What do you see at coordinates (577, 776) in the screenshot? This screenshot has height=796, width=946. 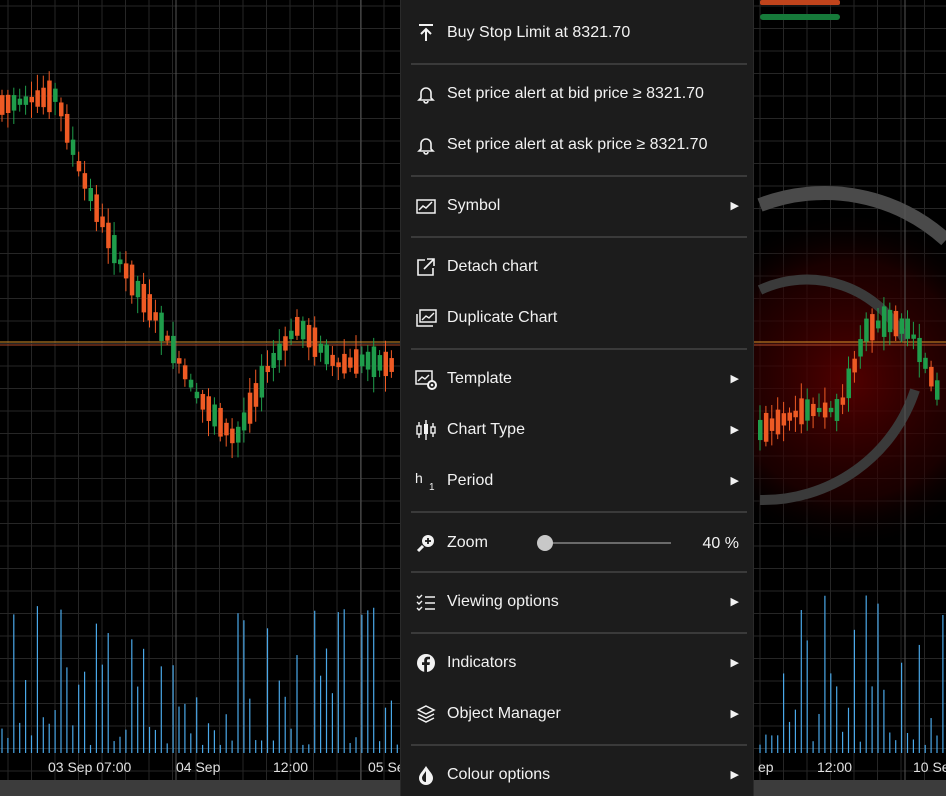 I see `colour-options-item: Colour options ▶` at bounding box center [577, 776].